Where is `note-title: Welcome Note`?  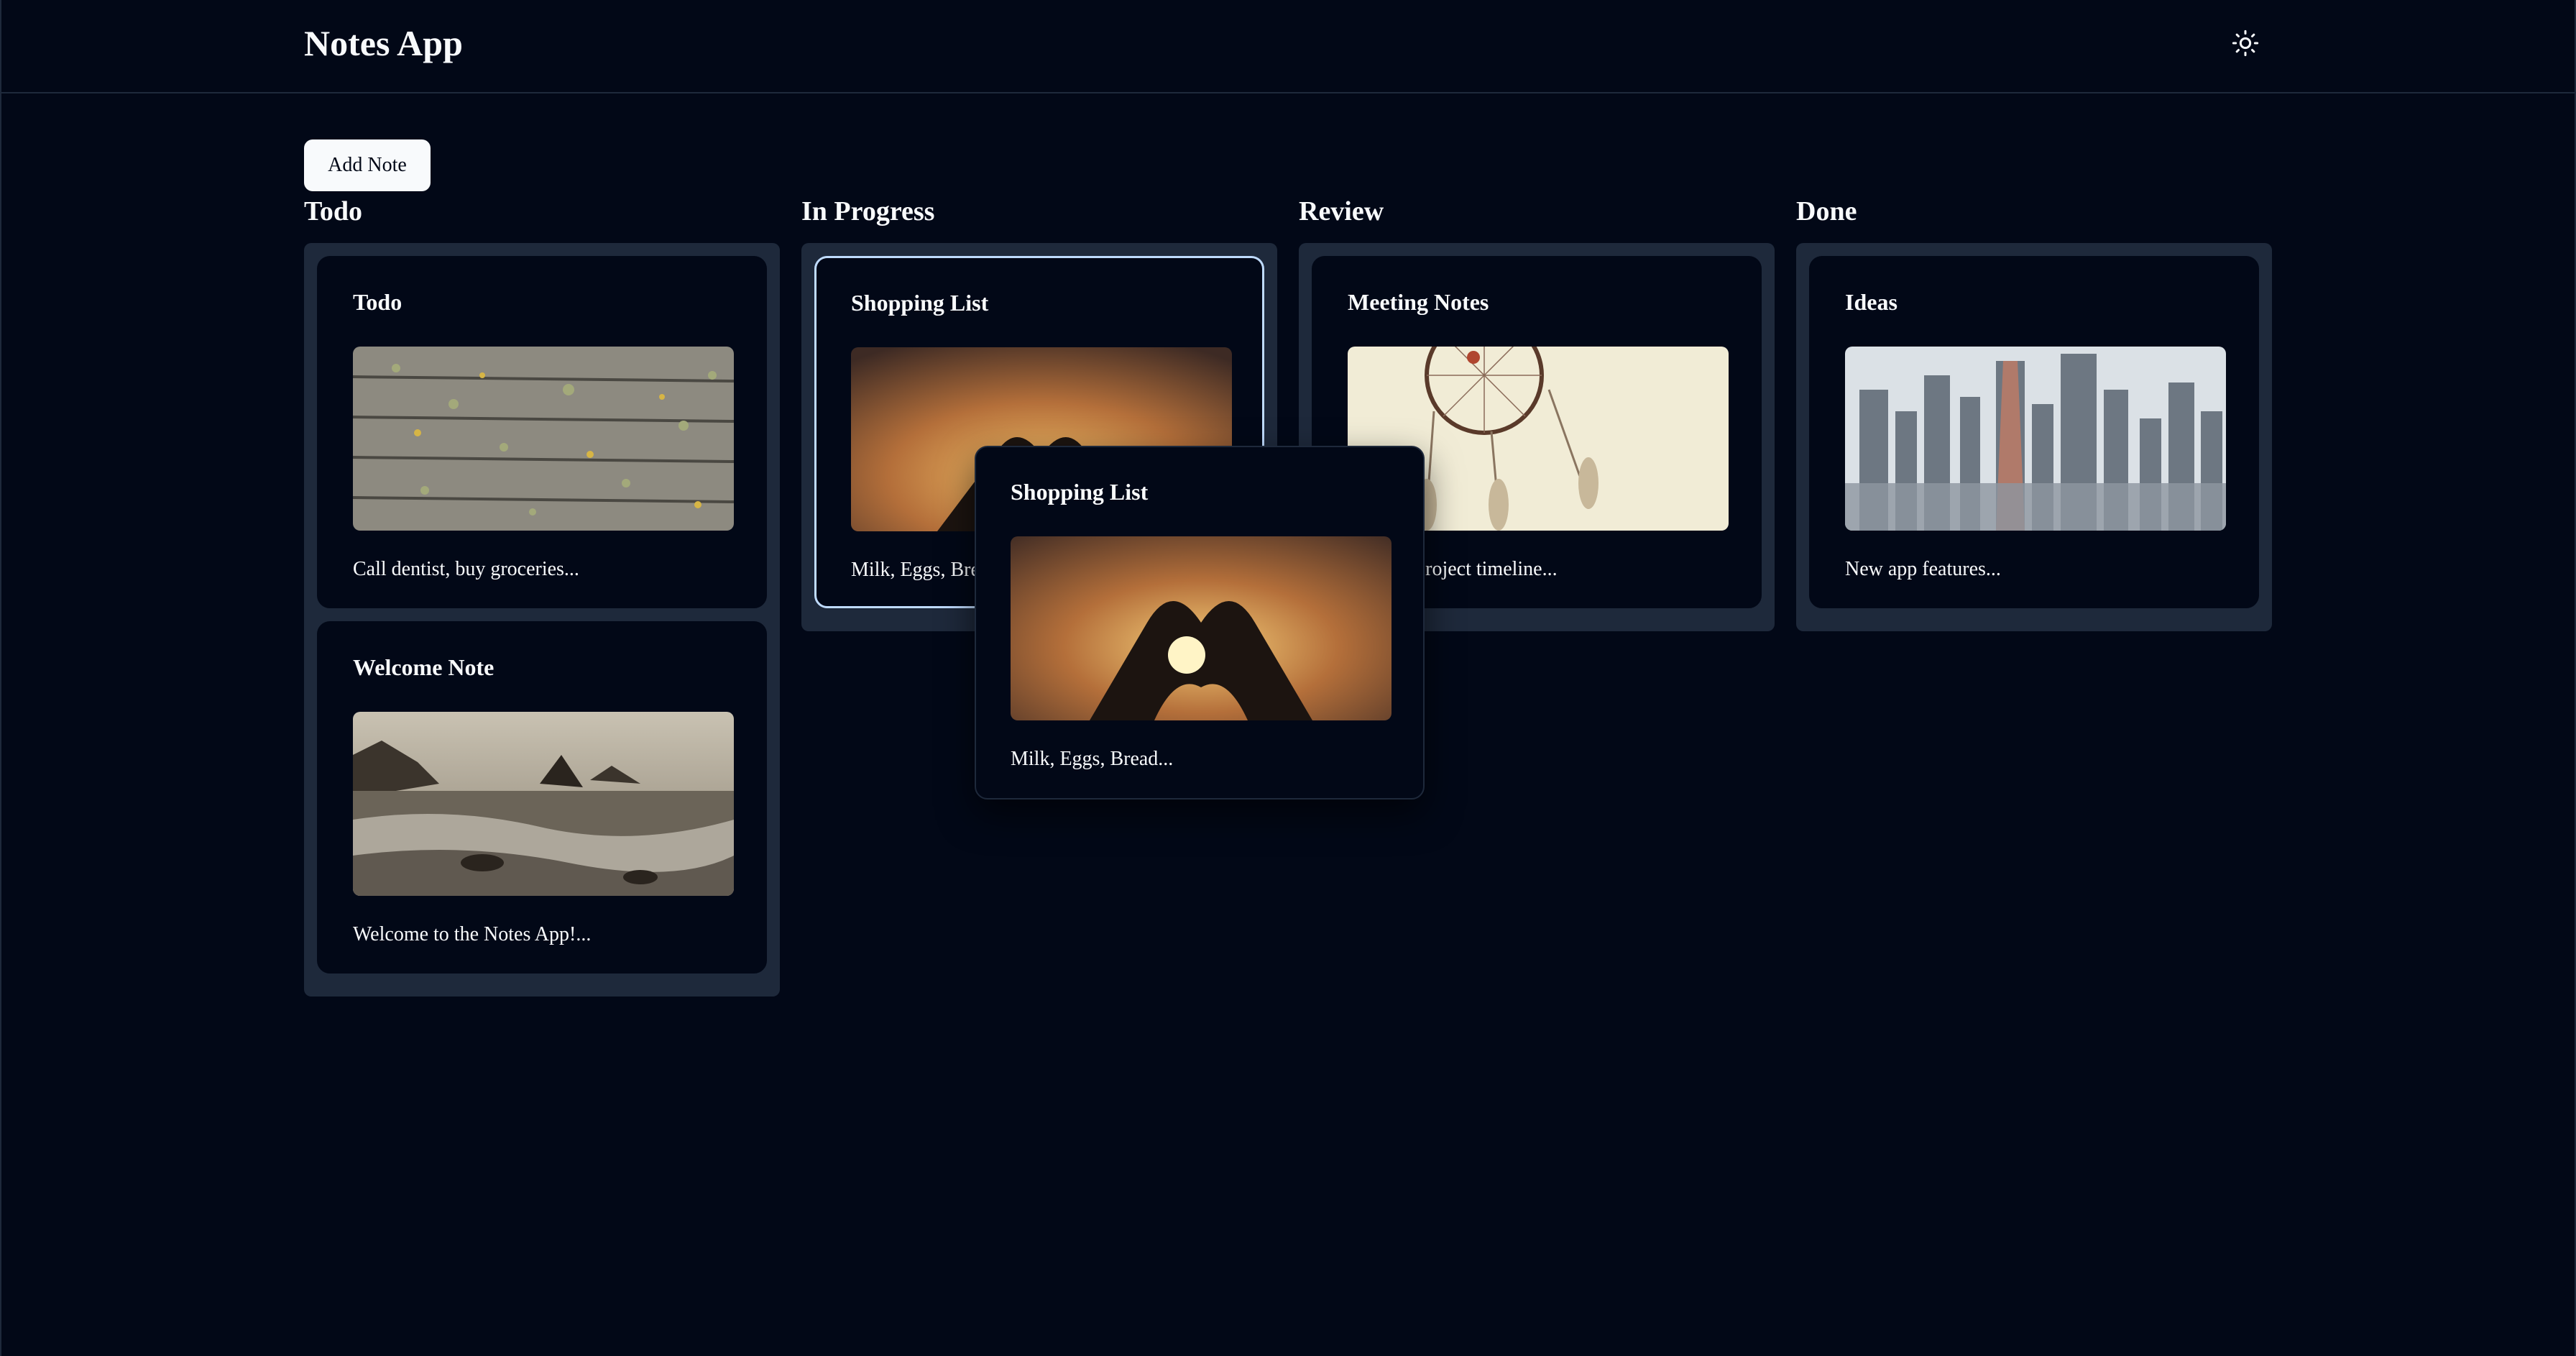
note-title: Welcome Note is located at coordinates (423, 667).